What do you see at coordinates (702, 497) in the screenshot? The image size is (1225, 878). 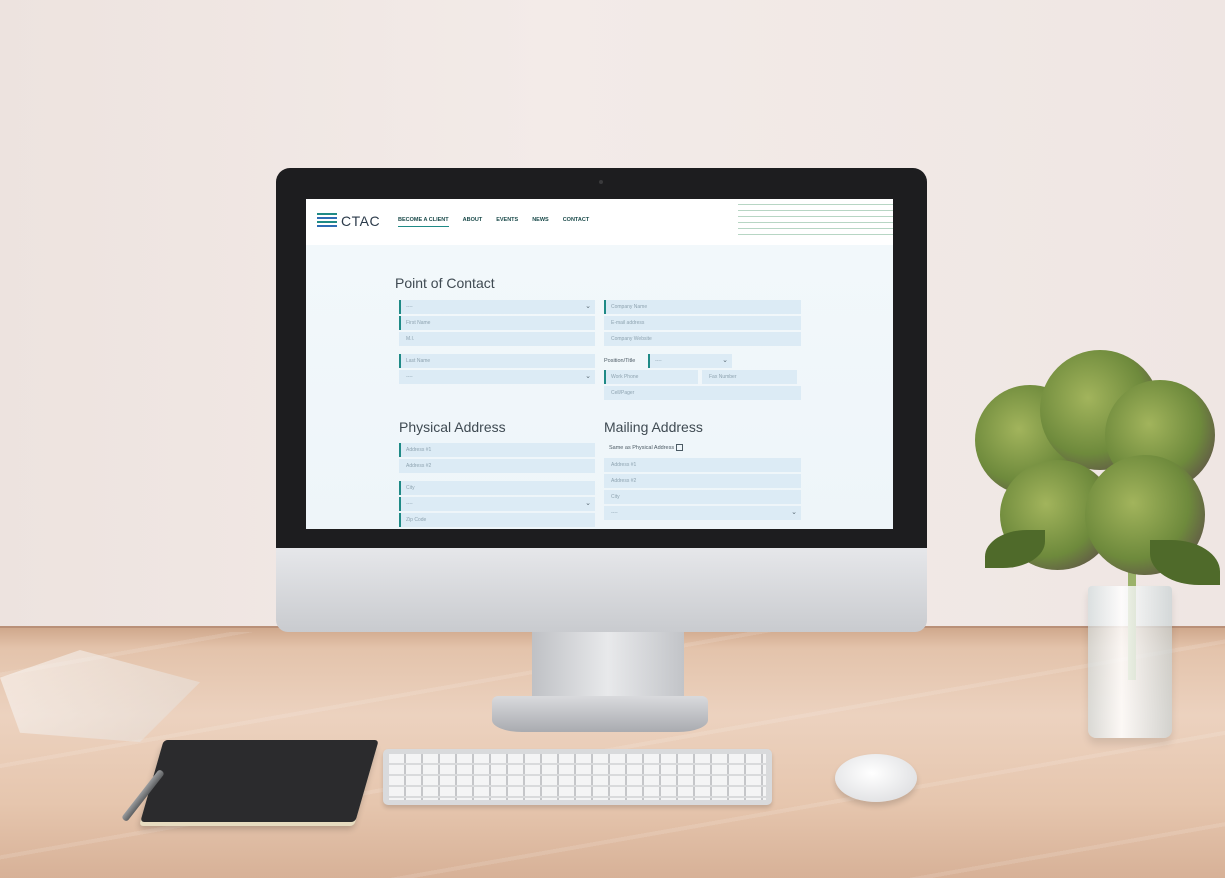 I see `mailing-city-field: City` at bounding box center [702, 497].